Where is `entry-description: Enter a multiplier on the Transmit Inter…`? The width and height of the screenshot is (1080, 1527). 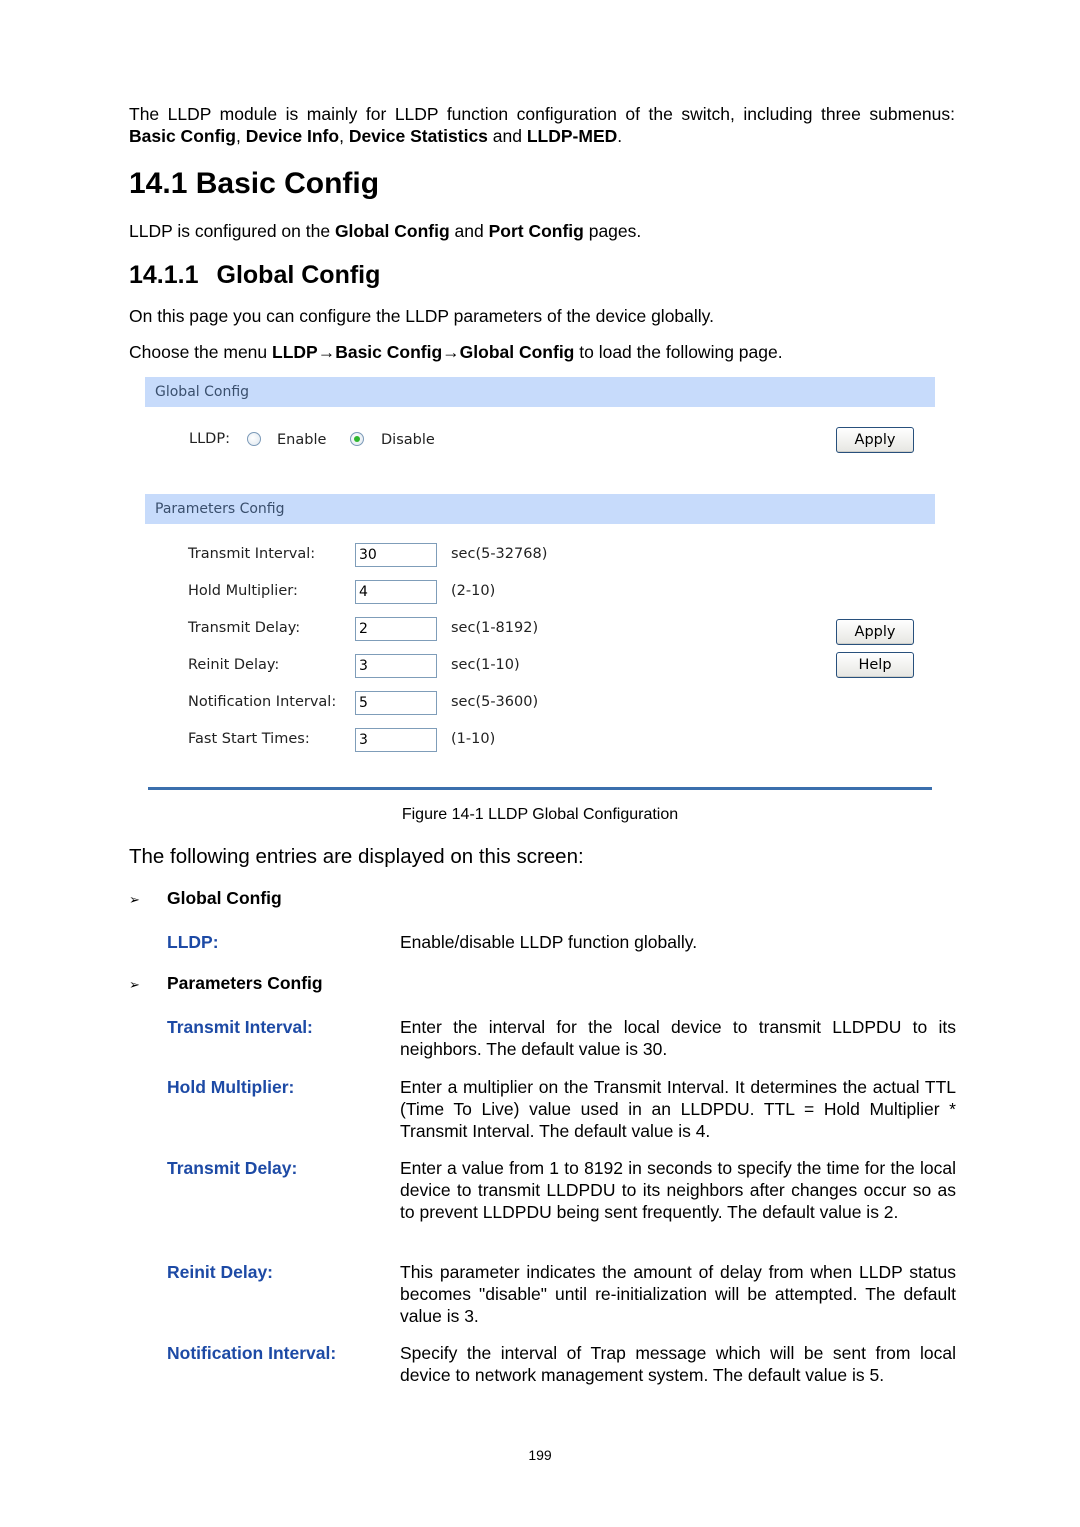
entry-description: Enter a multiplier on the Transmit Inter… is located at coordinates (678, 1109).